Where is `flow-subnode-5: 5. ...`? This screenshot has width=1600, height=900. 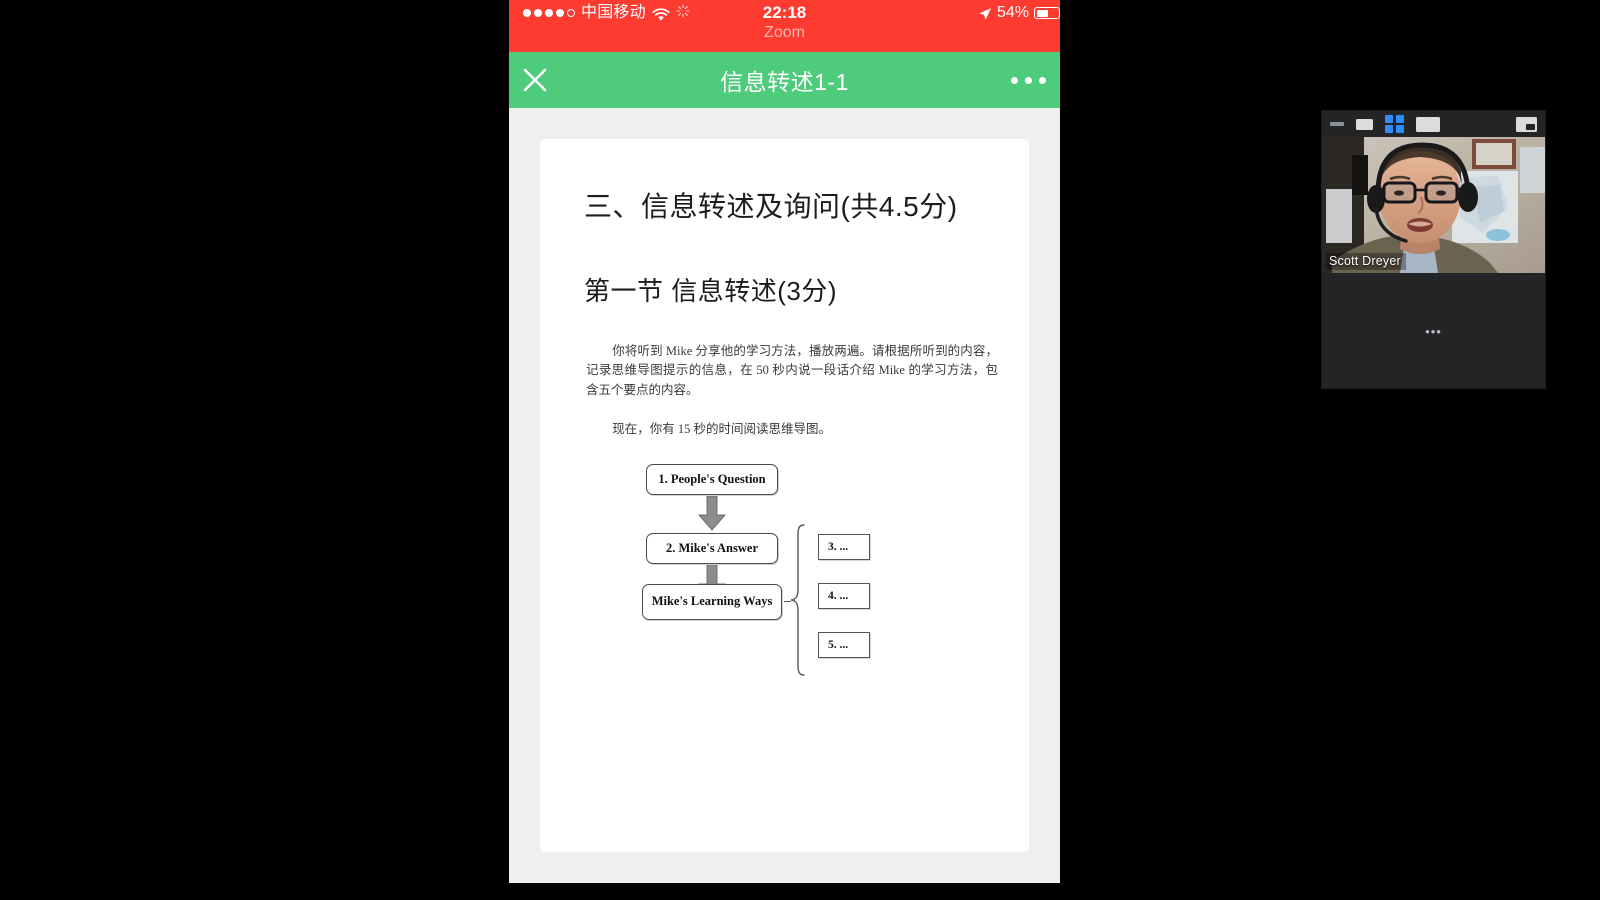
flow-subnode-5: 5. ... is located at coordinates (844, 644).